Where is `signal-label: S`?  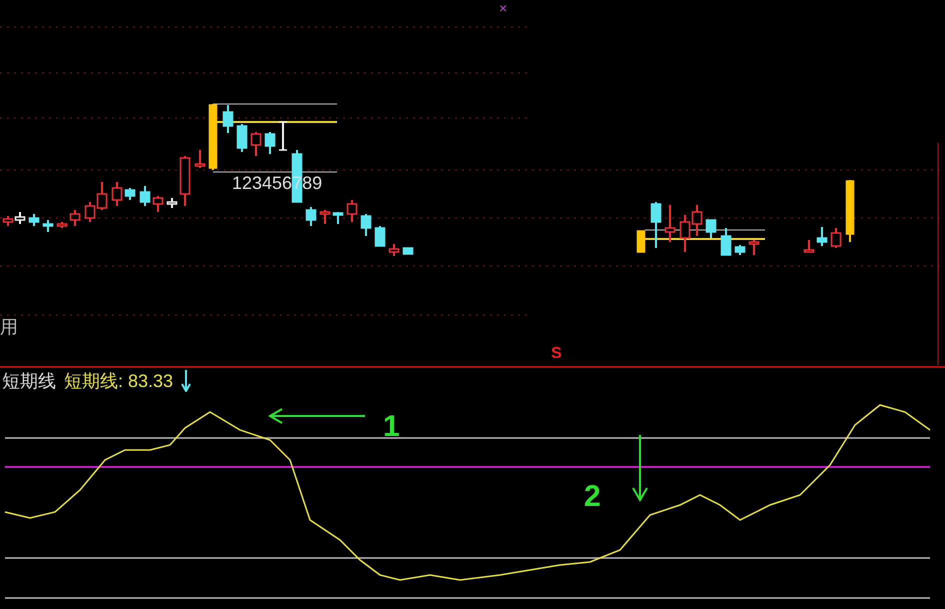
signal-label: S is located at coordinates (556, 354).